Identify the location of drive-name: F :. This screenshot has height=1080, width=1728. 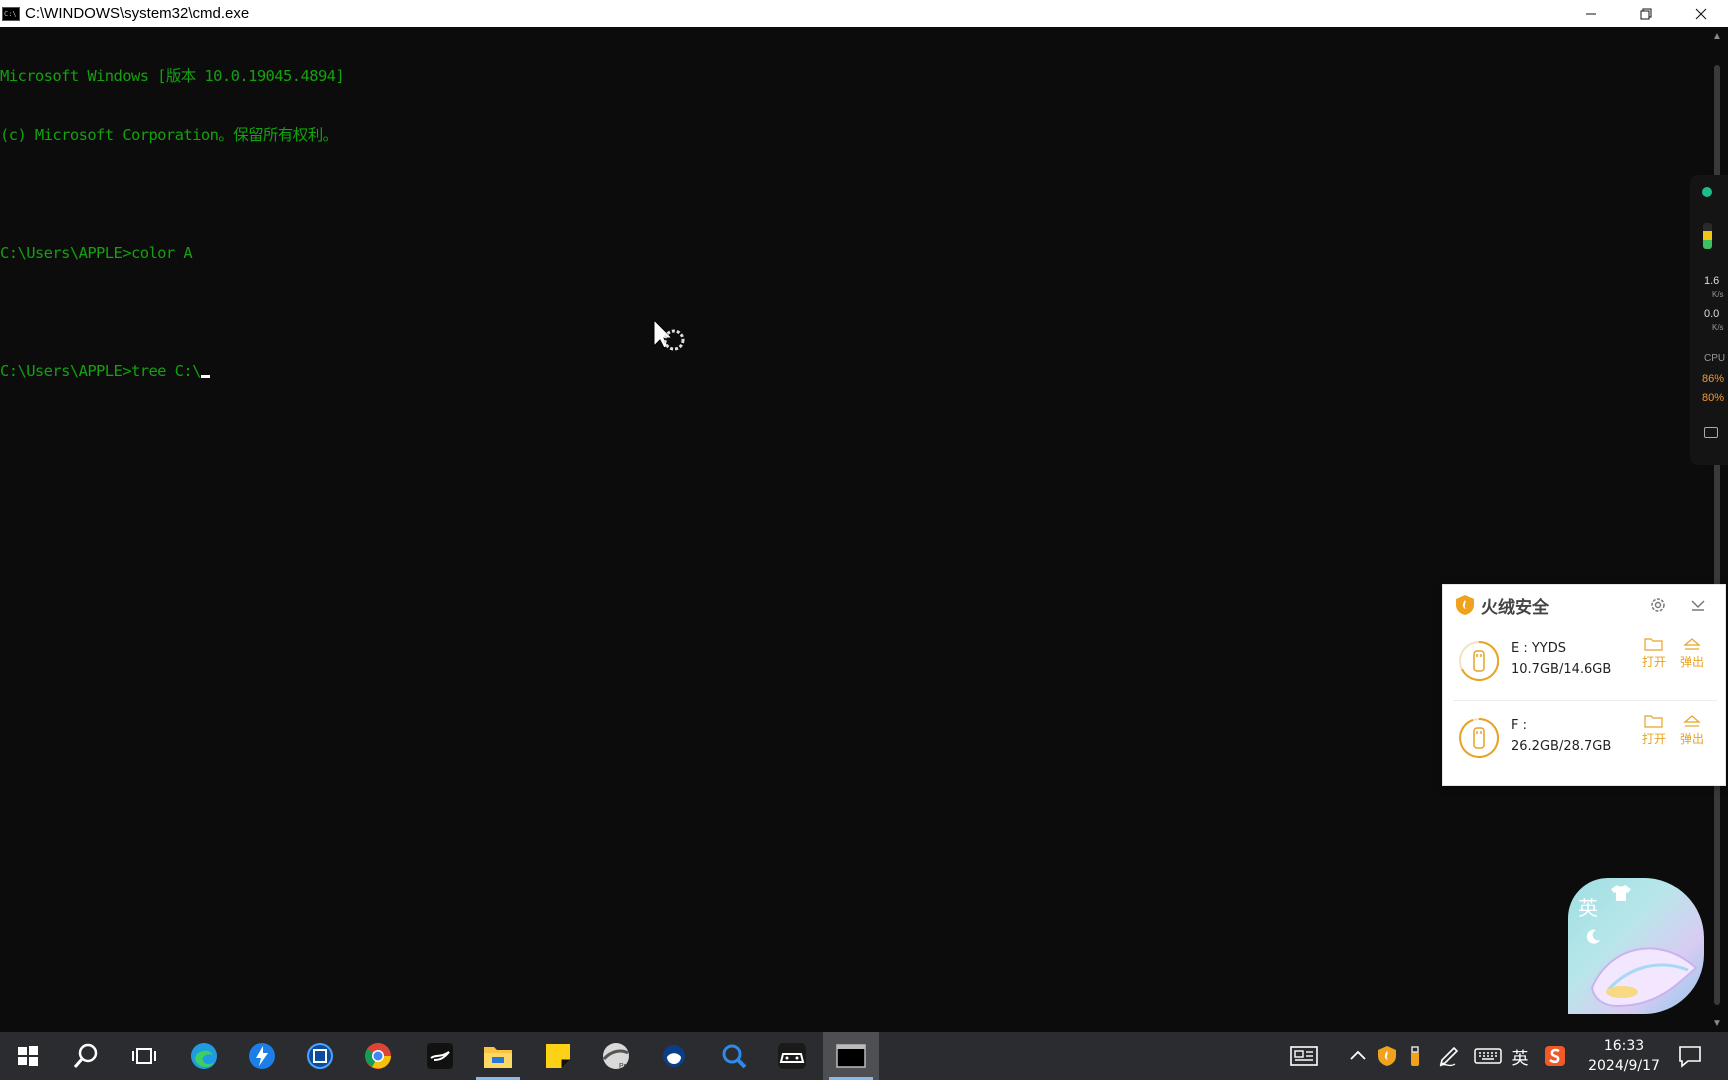
(1519, 725).